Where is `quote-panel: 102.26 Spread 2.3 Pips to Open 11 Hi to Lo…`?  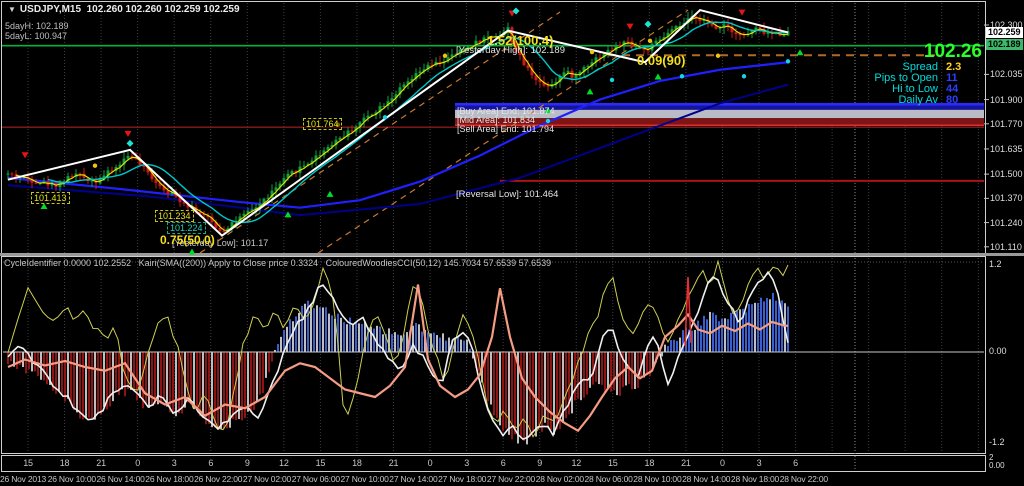
quote-panel: 102.26 Spread 2.3 Pips to Open 11 Hi to Lo… is located at coordinates (928, 74).